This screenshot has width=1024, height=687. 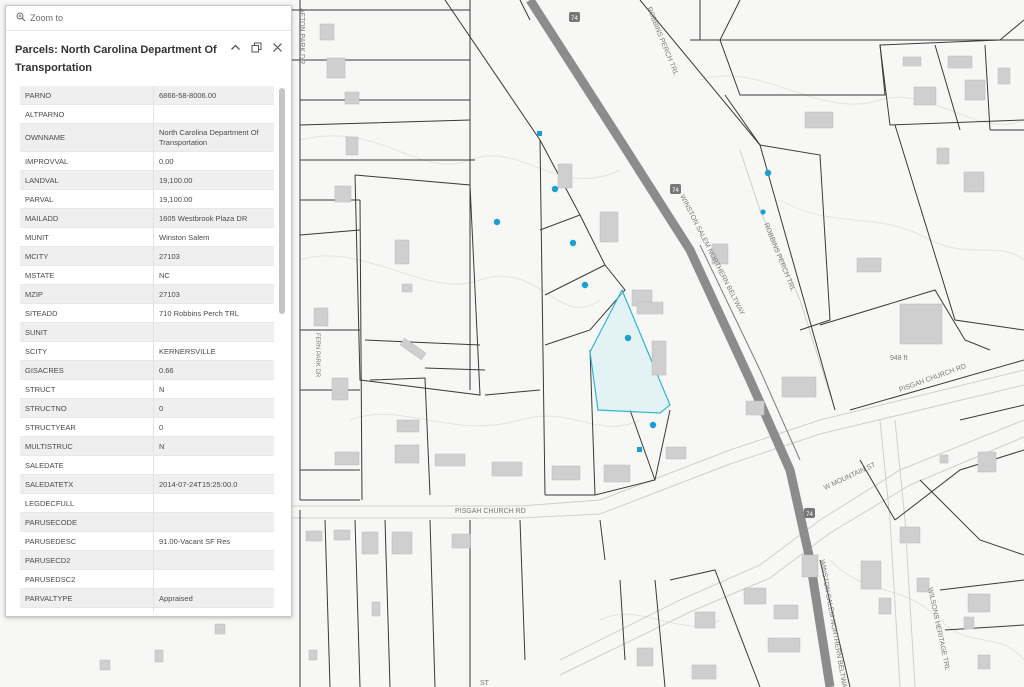 I want to click on attribute-key: SALEDATETX, so click(x=87, y=484).